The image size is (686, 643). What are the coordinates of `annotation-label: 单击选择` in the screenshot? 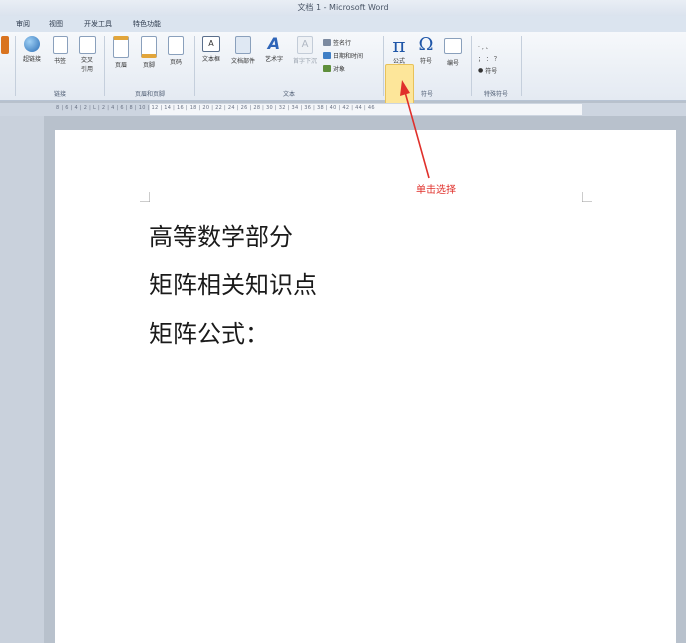 It's located at (436, 190).